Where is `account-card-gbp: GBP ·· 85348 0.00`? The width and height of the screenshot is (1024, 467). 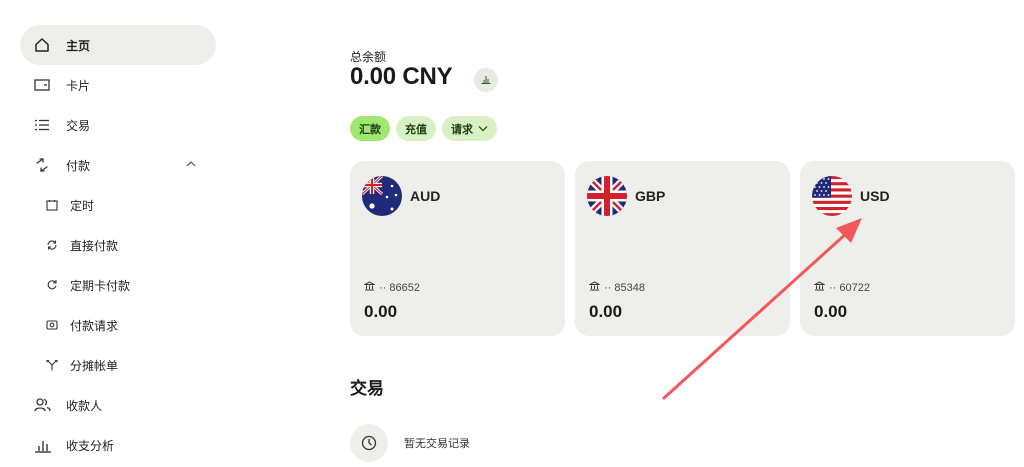
account-card-gbp: GBP ·· 85348 0.00 is located at coordinates (682, 248).